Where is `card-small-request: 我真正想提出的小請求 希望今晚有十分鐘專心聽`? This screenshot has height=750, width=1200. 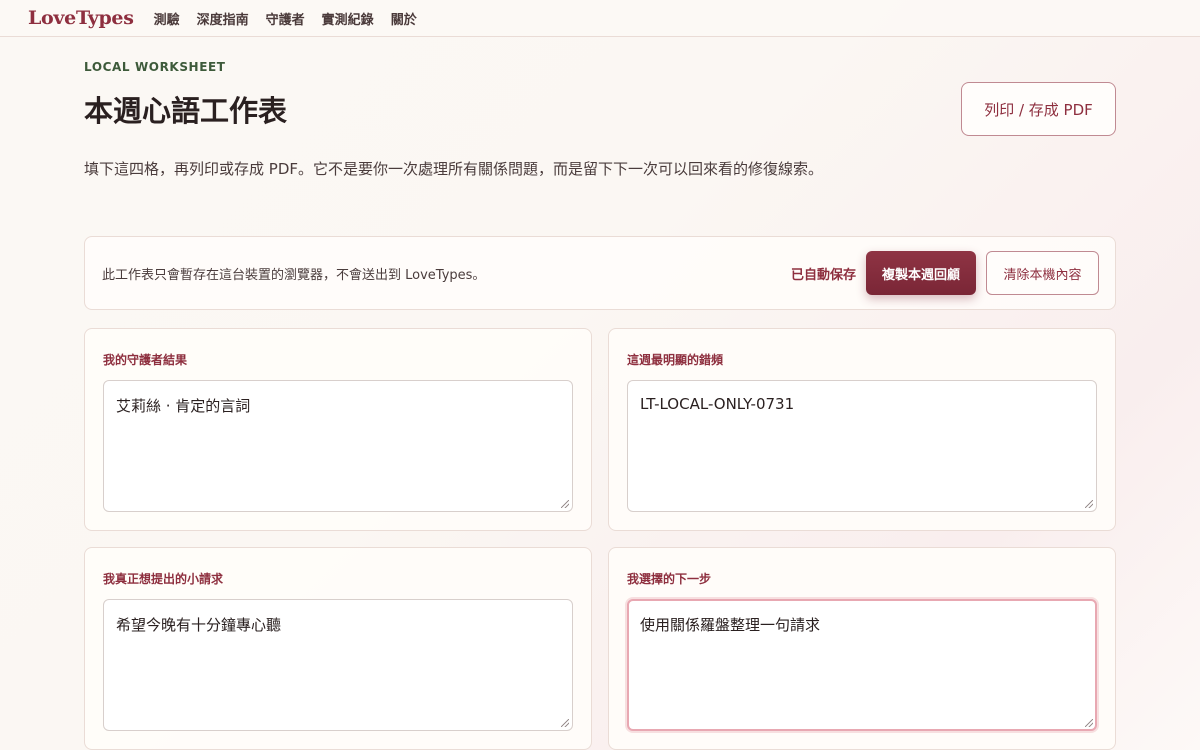 card-small-request: 我真正想提出的小請求 希望今晚有十分鐘專心聽 is located at coordinates (338, 648).